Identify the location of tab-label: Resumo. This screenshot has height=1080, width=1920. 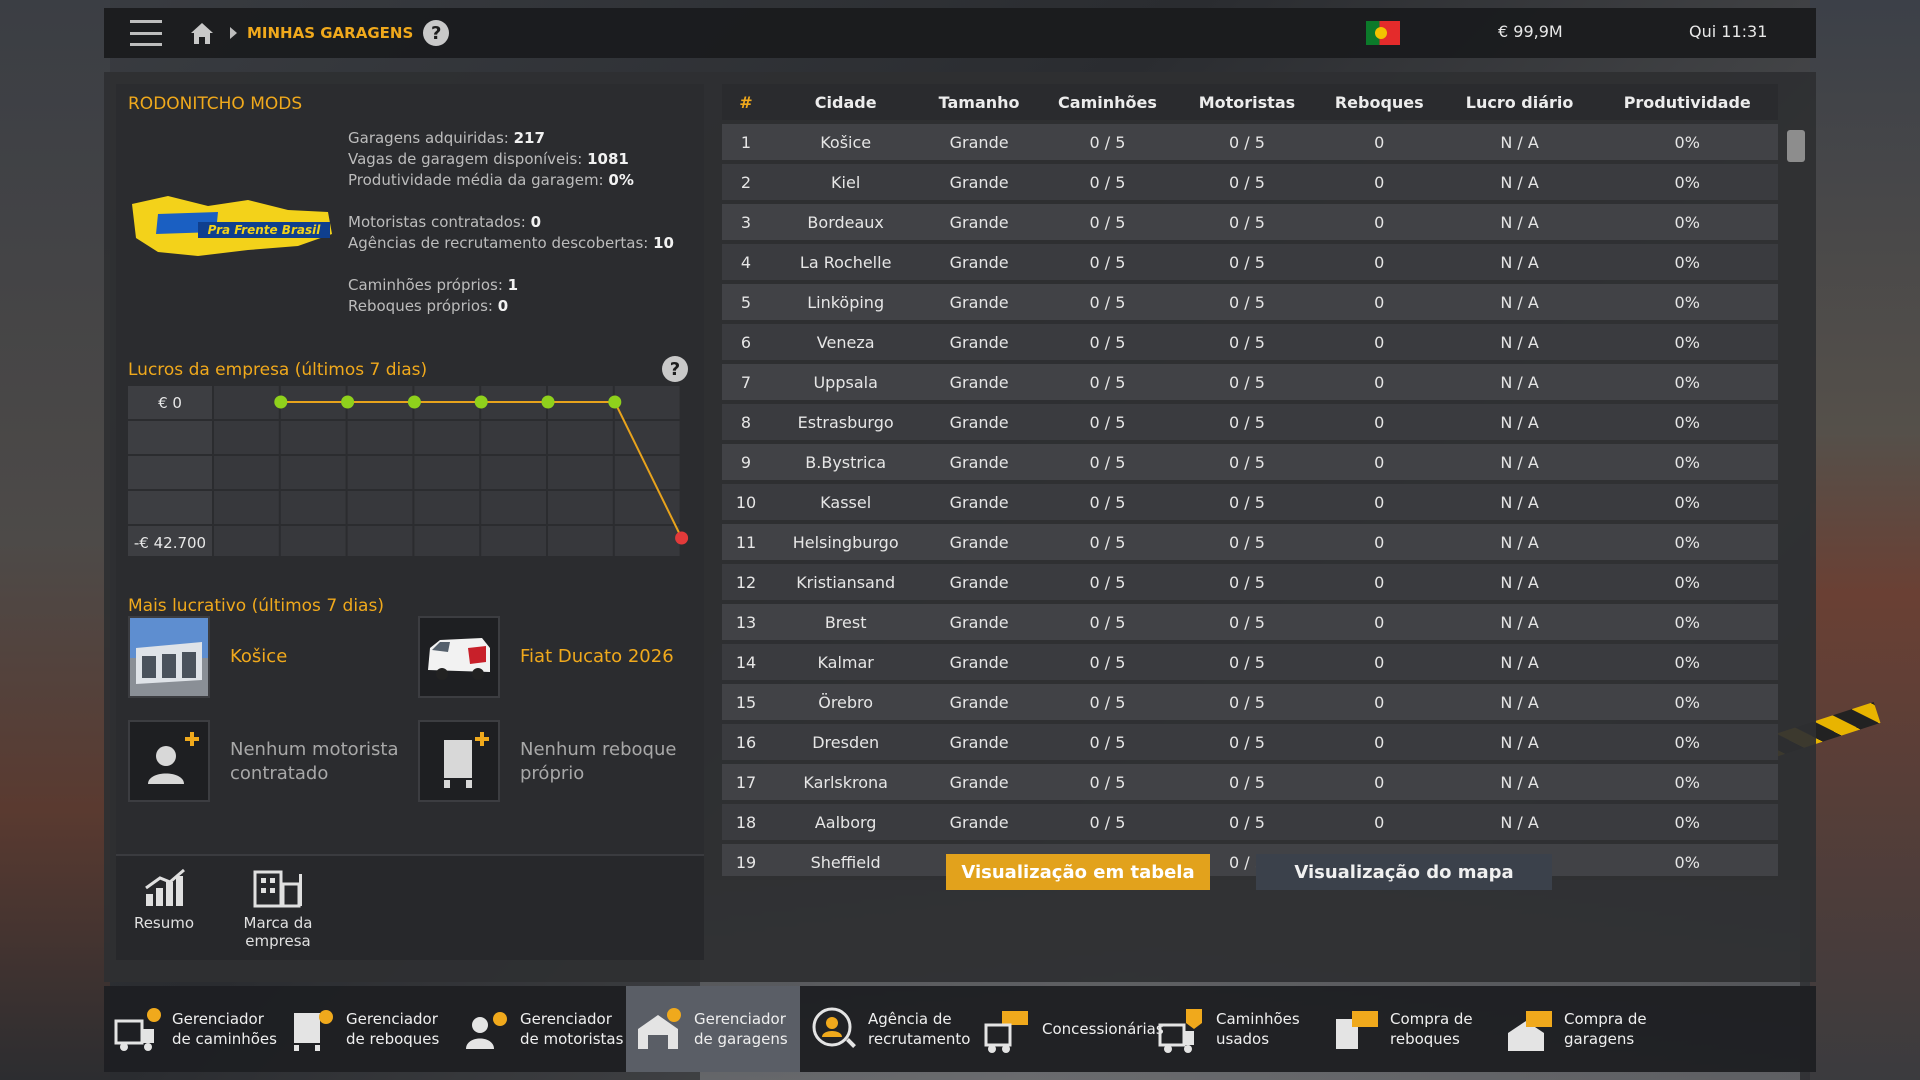
(164, 923).